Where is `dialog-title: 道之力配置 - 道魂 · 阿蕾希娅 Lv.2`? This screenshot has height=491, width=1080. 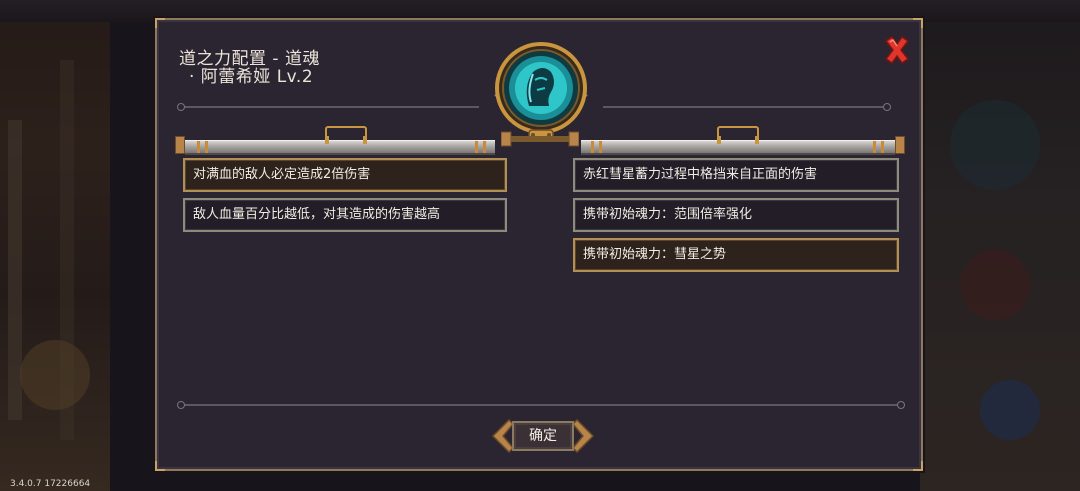
dialog-title: 道之力配置 - 道魂 · 阿蕾希娅 Lv.2 is located at coordinates (249, 68).